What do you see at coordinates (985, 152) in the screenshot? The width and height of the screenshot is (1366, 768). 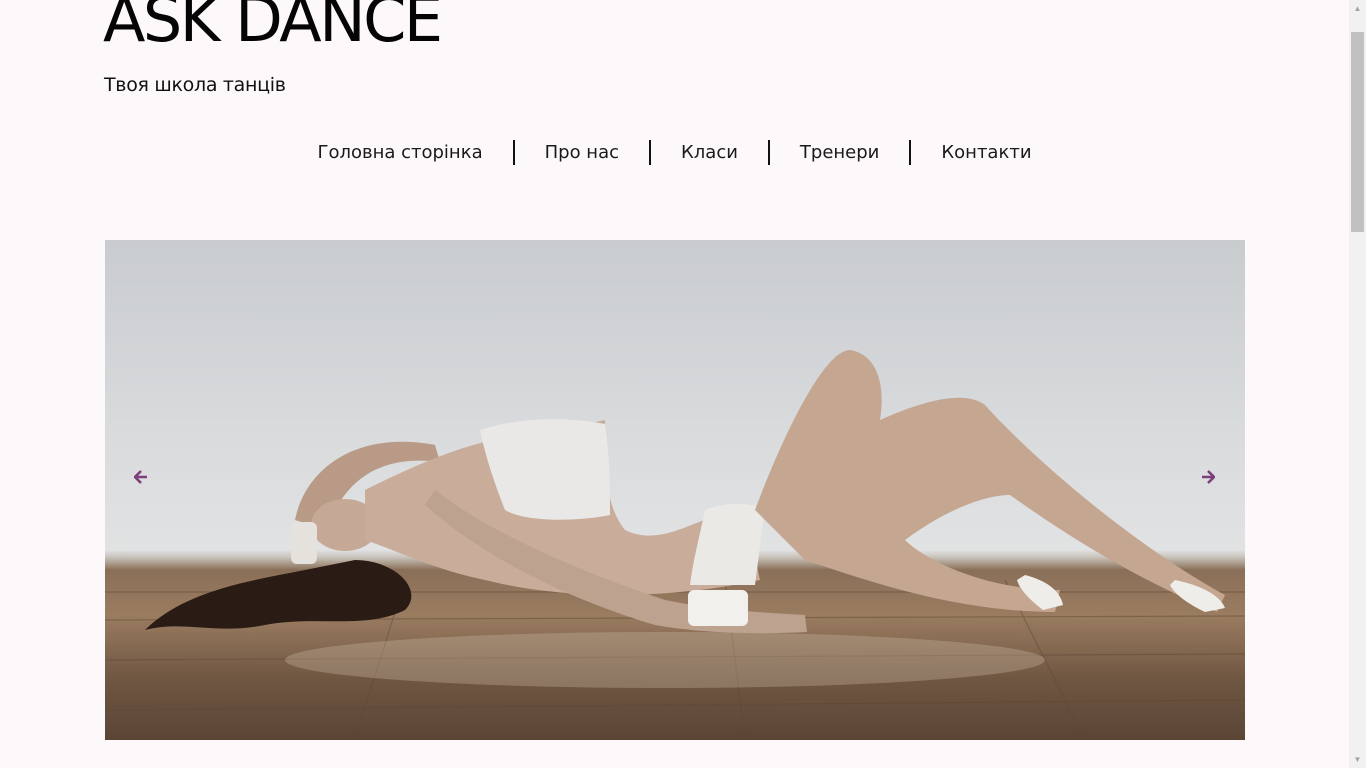 I see `nav-item-contacts: Контакти` at bounding box center [985, 152].